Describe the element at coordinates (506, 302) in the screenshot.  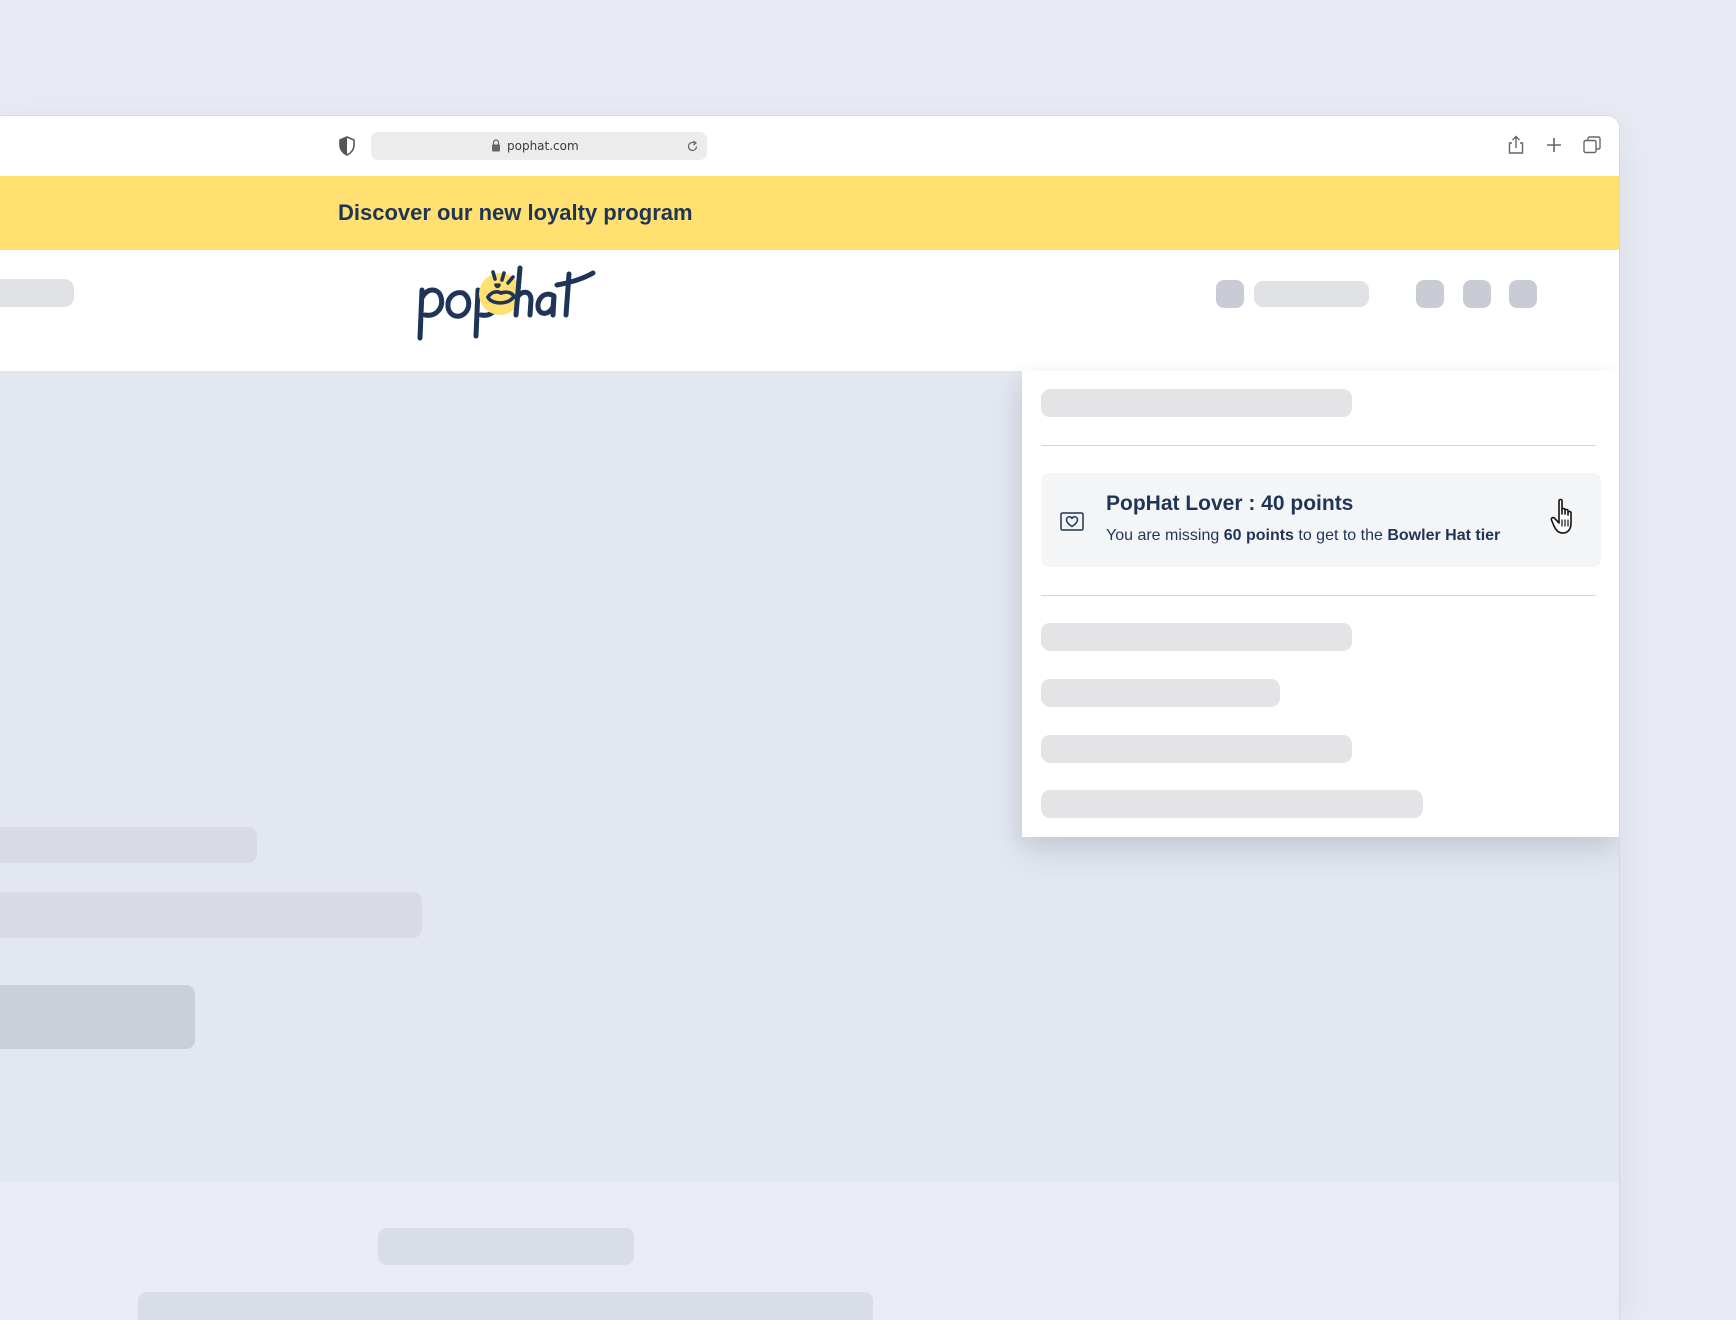
I see `site-logo` at that location.